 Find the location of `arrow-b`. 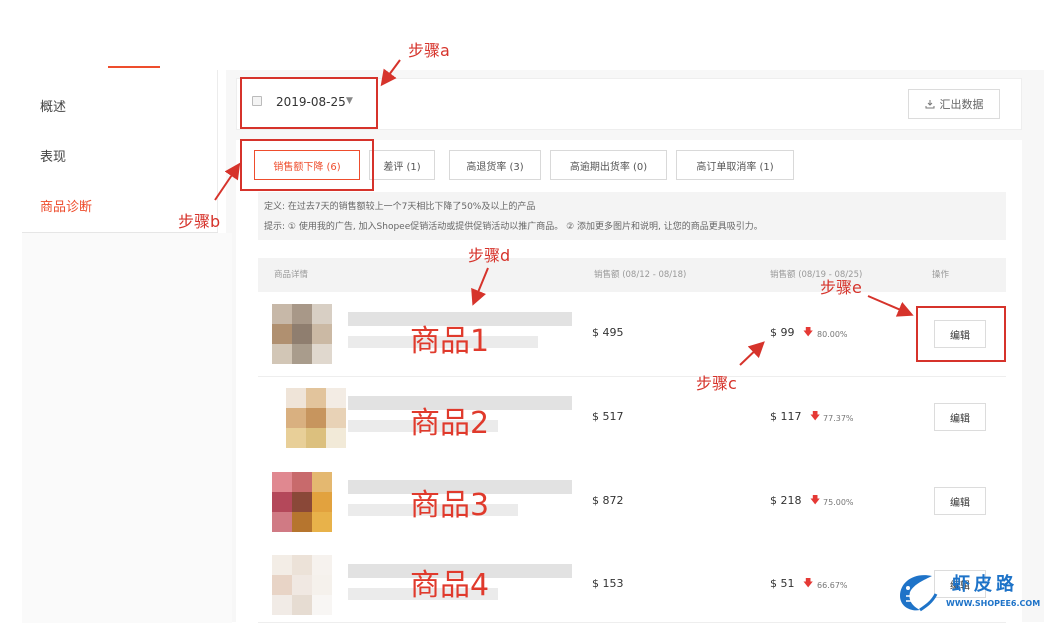

arrow-b is located at coordinates (227, 181).